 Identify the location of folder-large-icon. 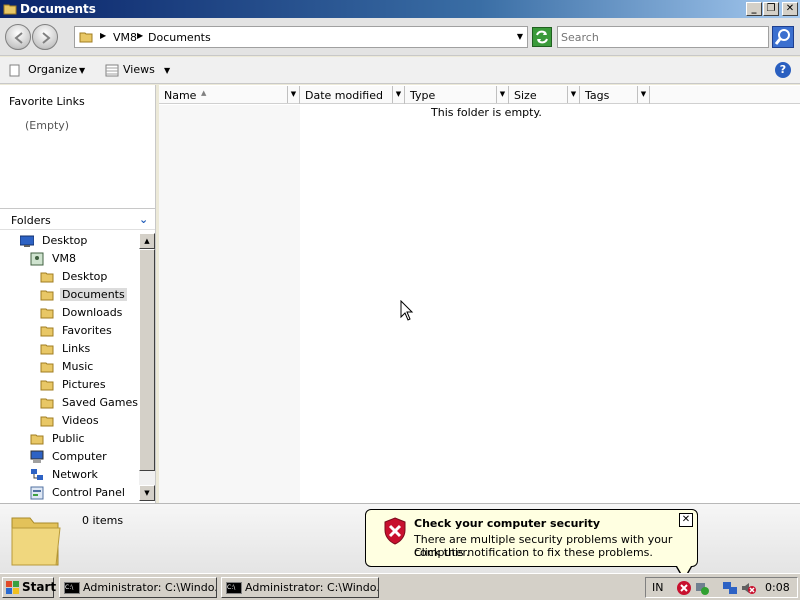
(36, 541).